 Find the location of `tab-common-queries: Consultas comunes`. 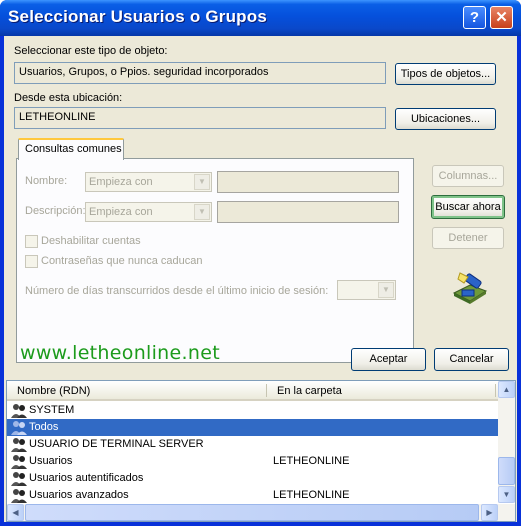

tab-common-queries: Consultas comunes is located at coordinates (71, 149).